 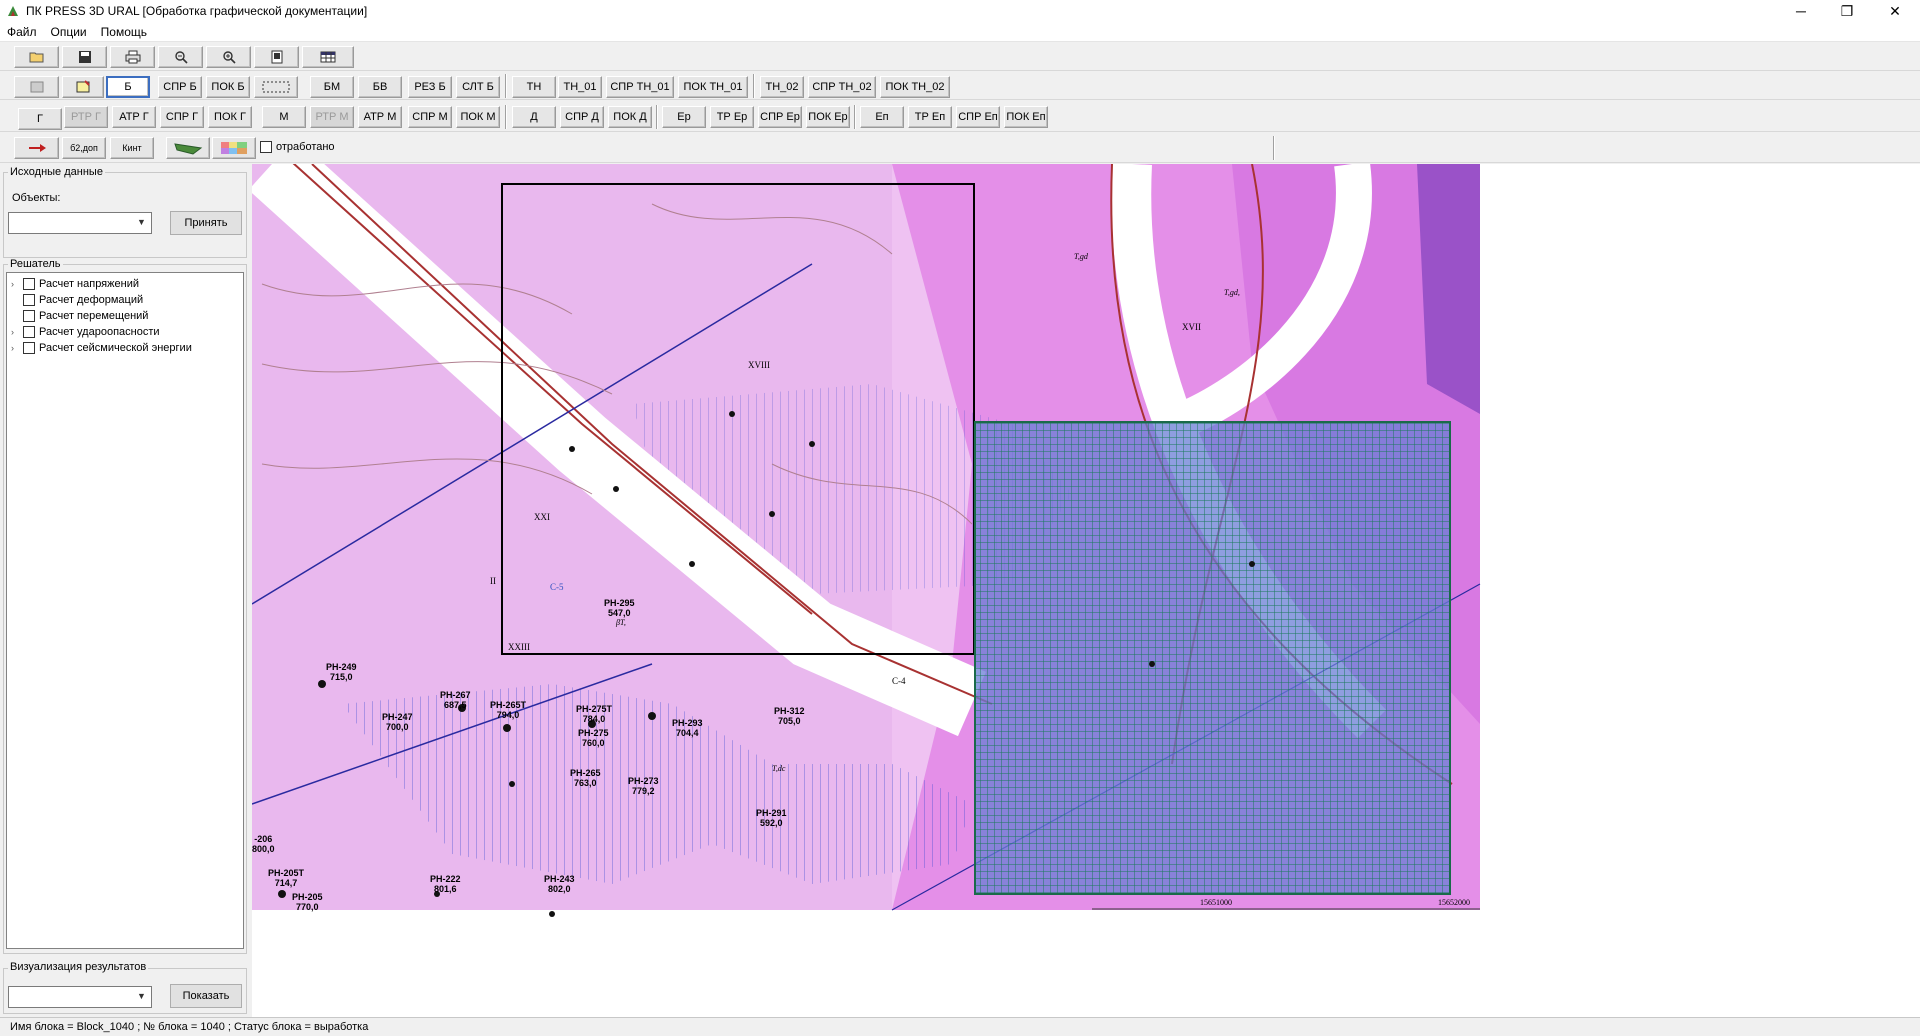 What do you see at coordinates (430, 117) in the screenshot?
I see `spr-m-button: СПР М` at bounding box center [430, 117].